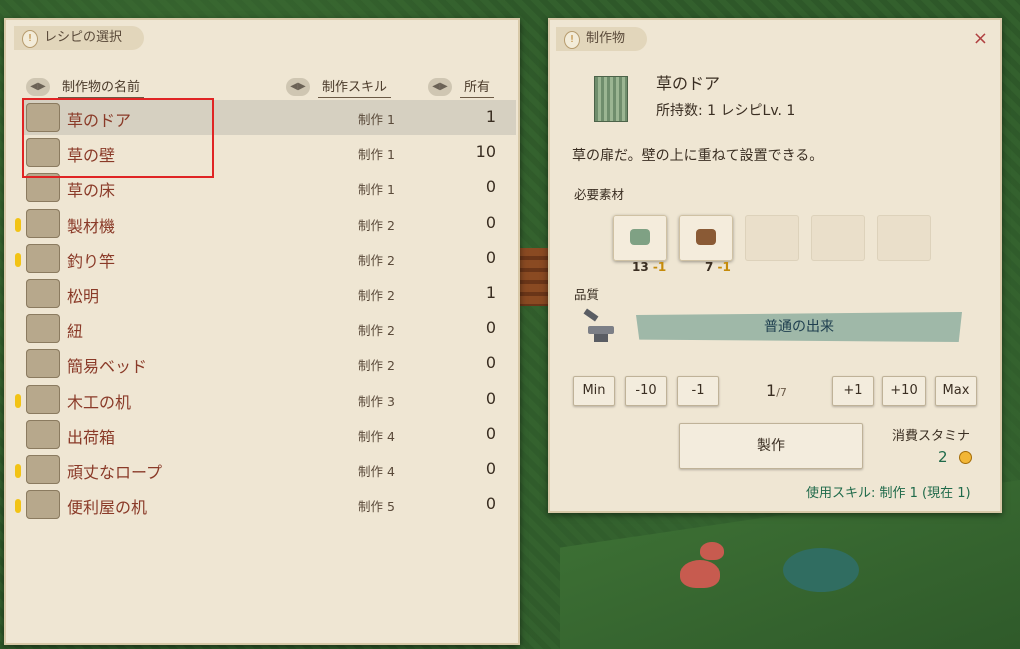 The width and height of the screenshot is (1020, 649). I want to click on handyman-desk-icon, so click(43, 505).